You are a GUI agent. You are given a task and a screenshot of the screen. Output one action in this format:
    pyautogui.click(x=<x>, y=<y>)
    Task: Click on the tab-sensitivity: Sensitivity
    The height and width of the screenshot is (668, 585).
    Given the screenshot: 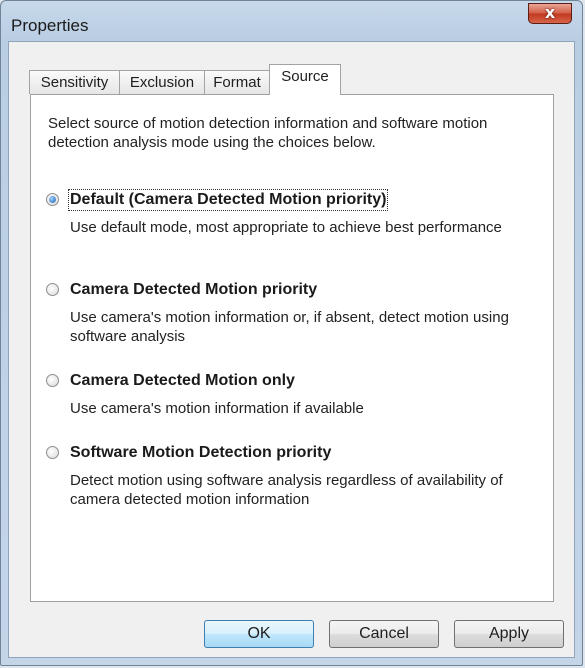 What is the action you would take?
    pyautogui.click(x=74, y=82)
    